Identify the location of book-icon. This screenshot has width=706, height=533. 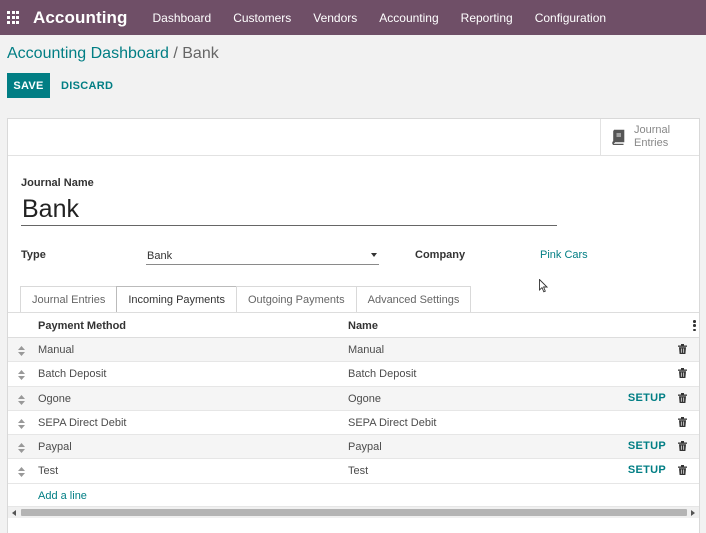
(618, 137).